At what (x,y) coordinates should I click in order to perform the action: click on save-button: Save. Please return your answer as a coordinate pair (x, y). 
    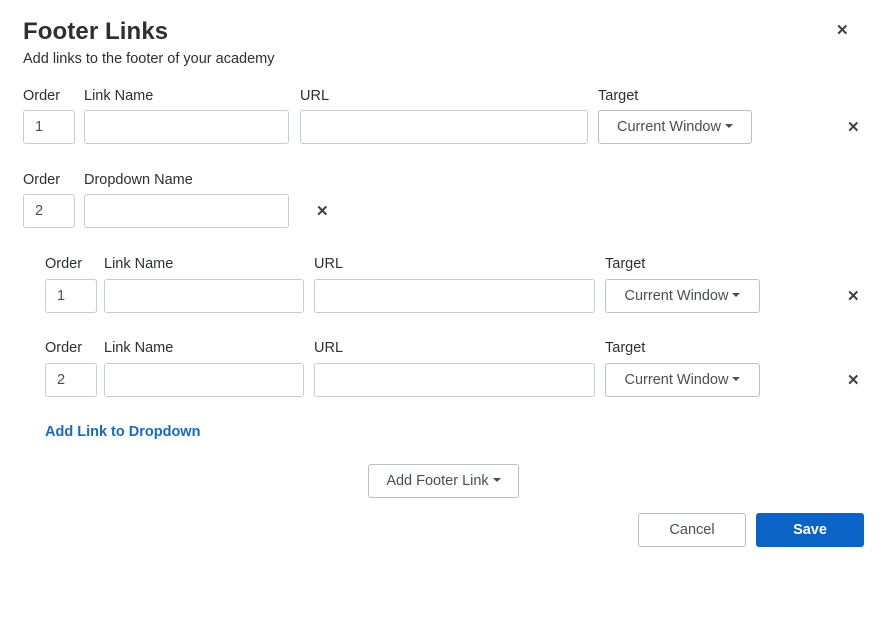
    Looking at the image, I should click on (810, 530).